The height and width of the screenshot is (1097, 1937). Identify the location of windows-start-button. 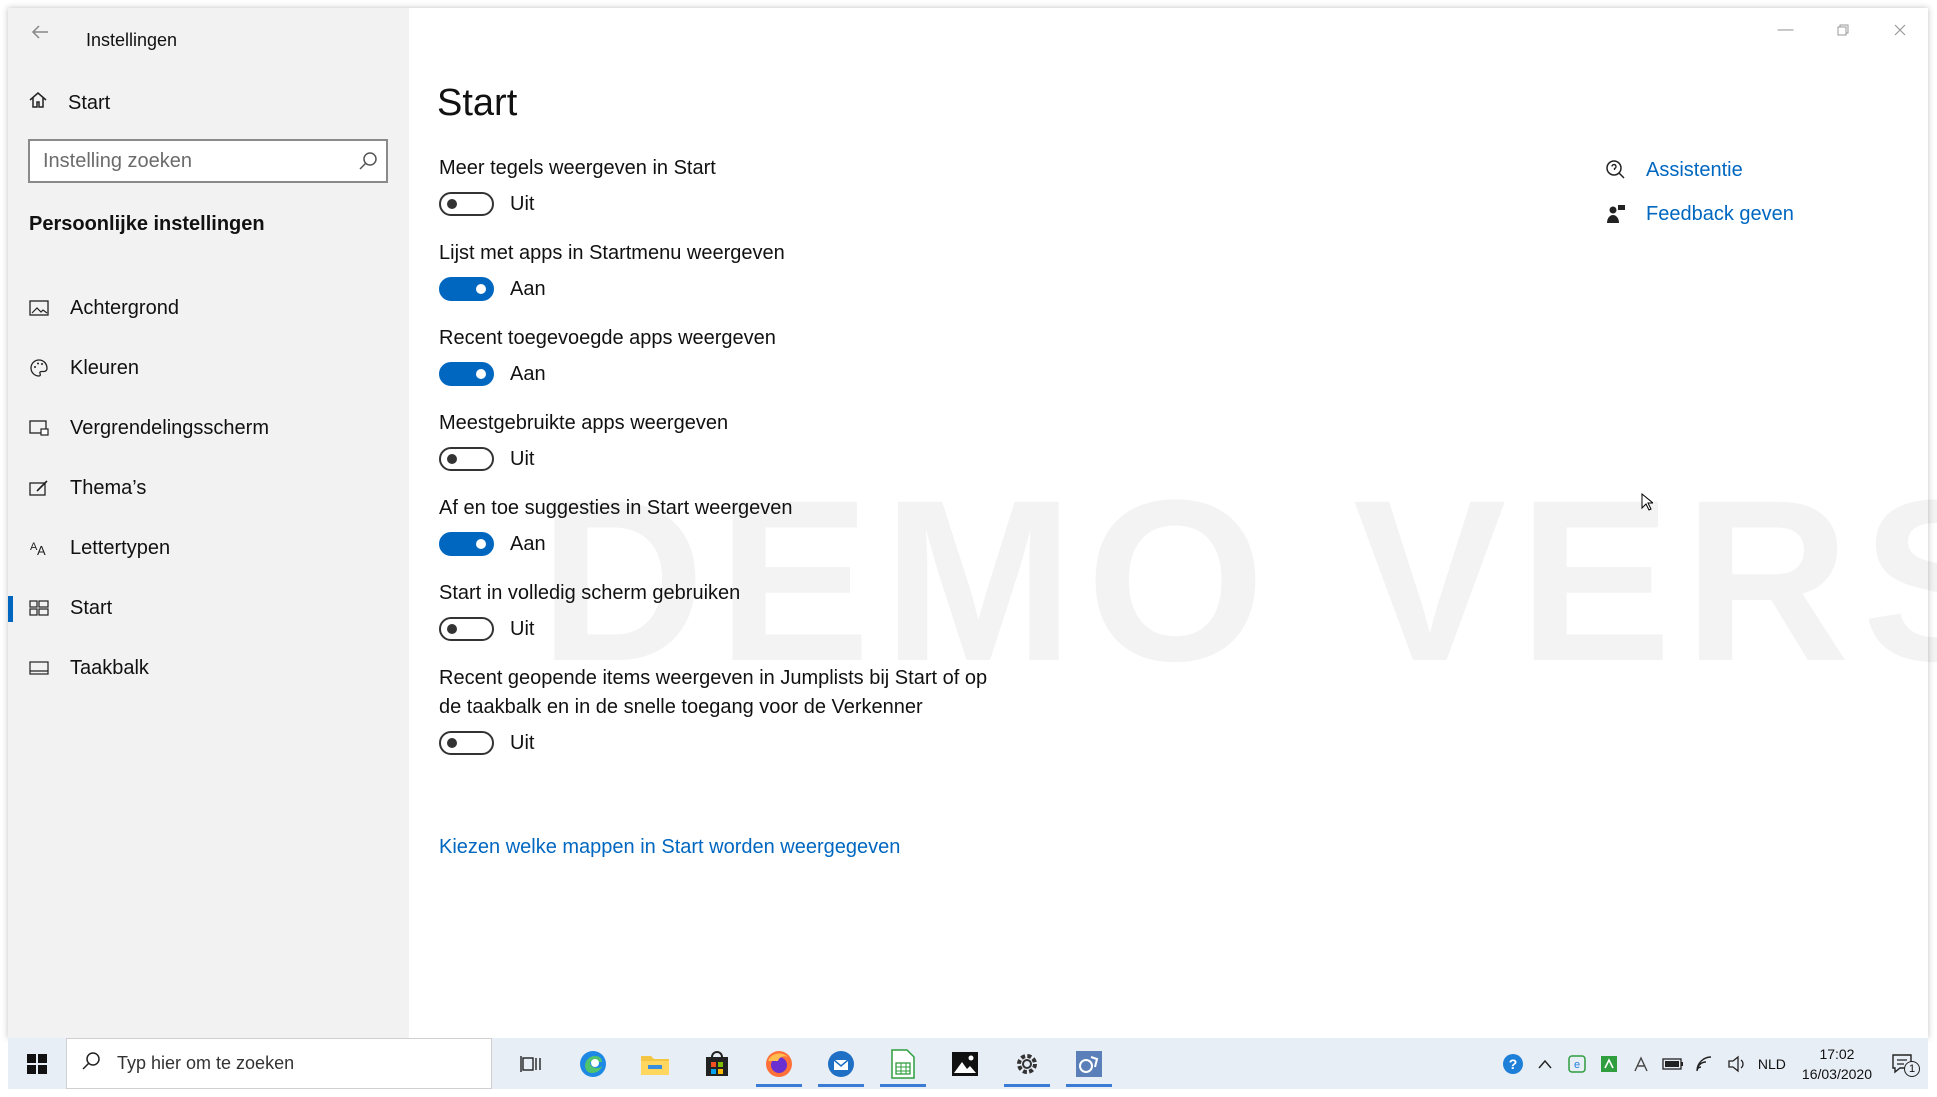
(37, 1063).